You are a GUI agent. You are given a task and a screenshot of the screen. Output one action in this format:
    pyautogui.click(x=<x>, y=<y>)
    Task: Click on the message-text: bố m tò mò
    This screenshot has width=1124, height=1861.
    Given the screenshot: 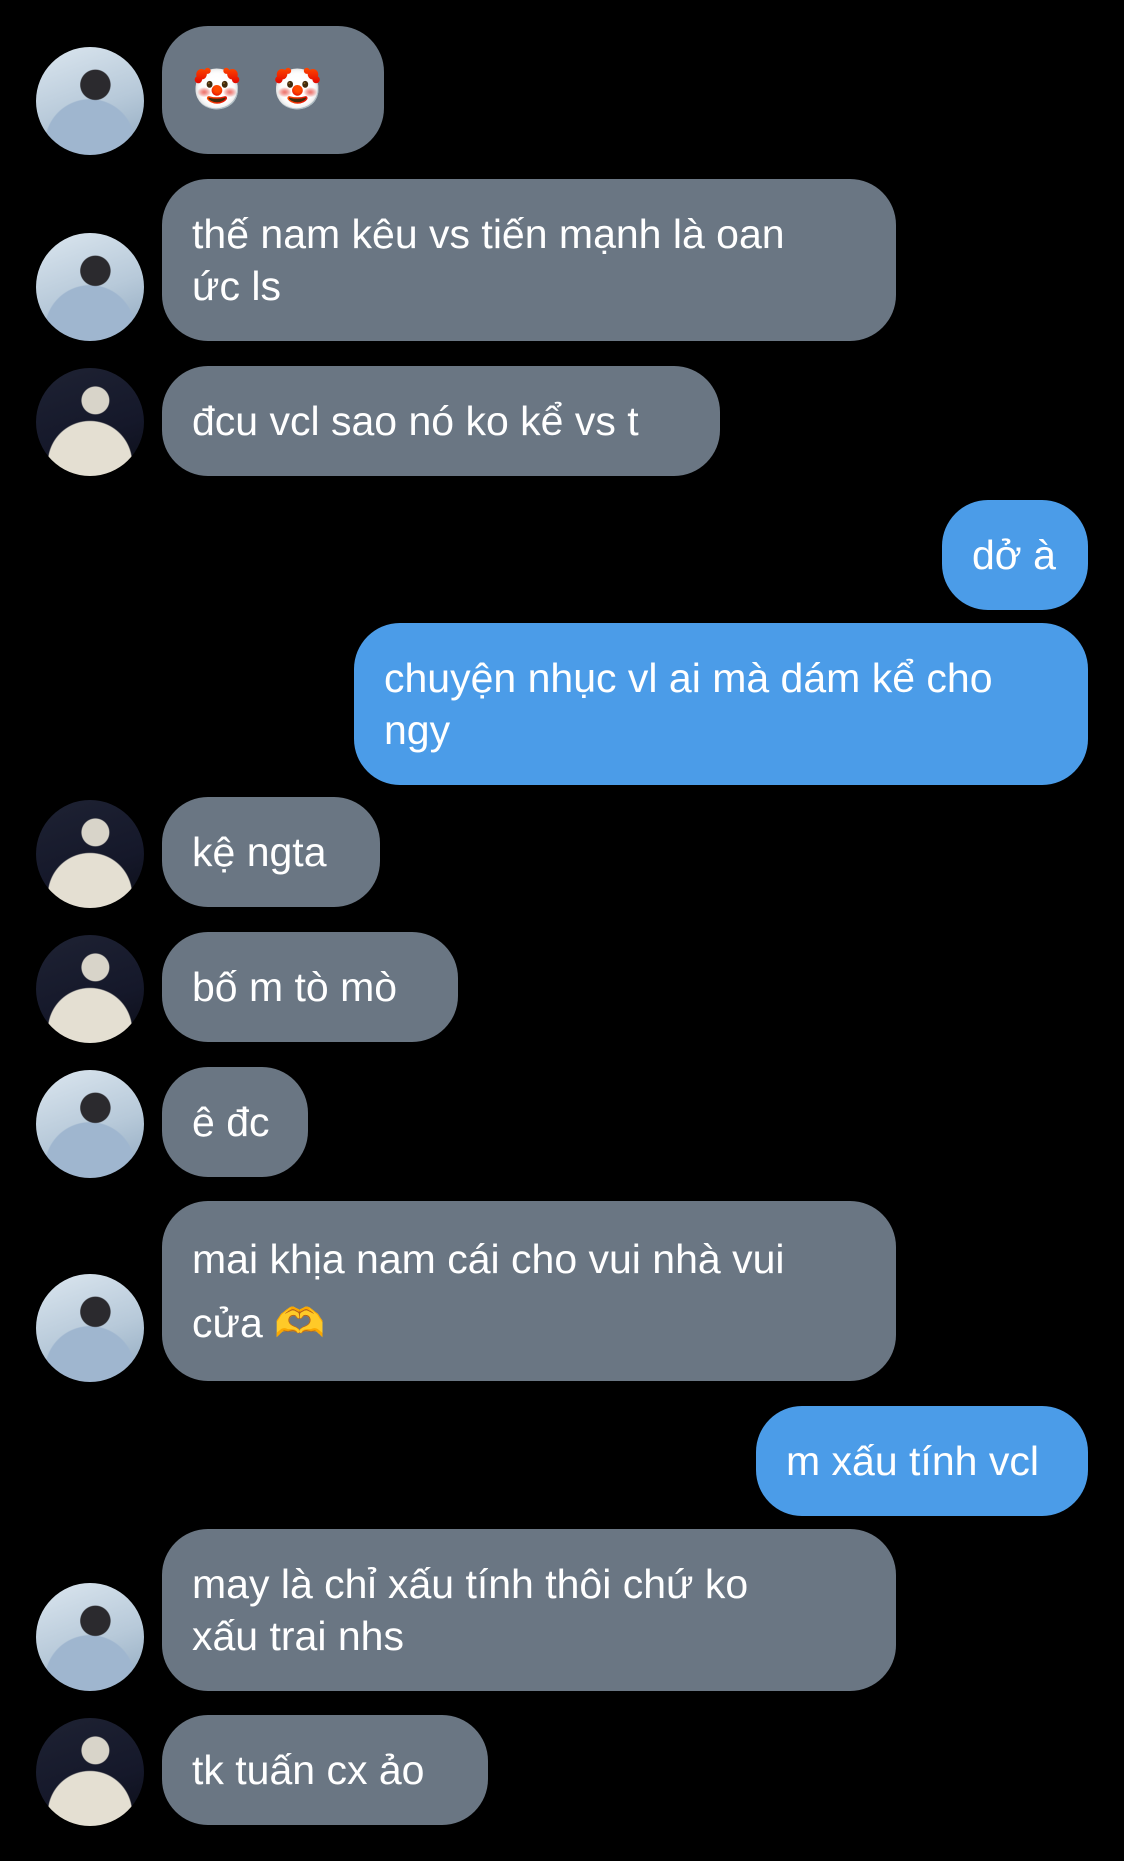 What is the action you would take?
    pyautogui.click(x=295, y=987)
    